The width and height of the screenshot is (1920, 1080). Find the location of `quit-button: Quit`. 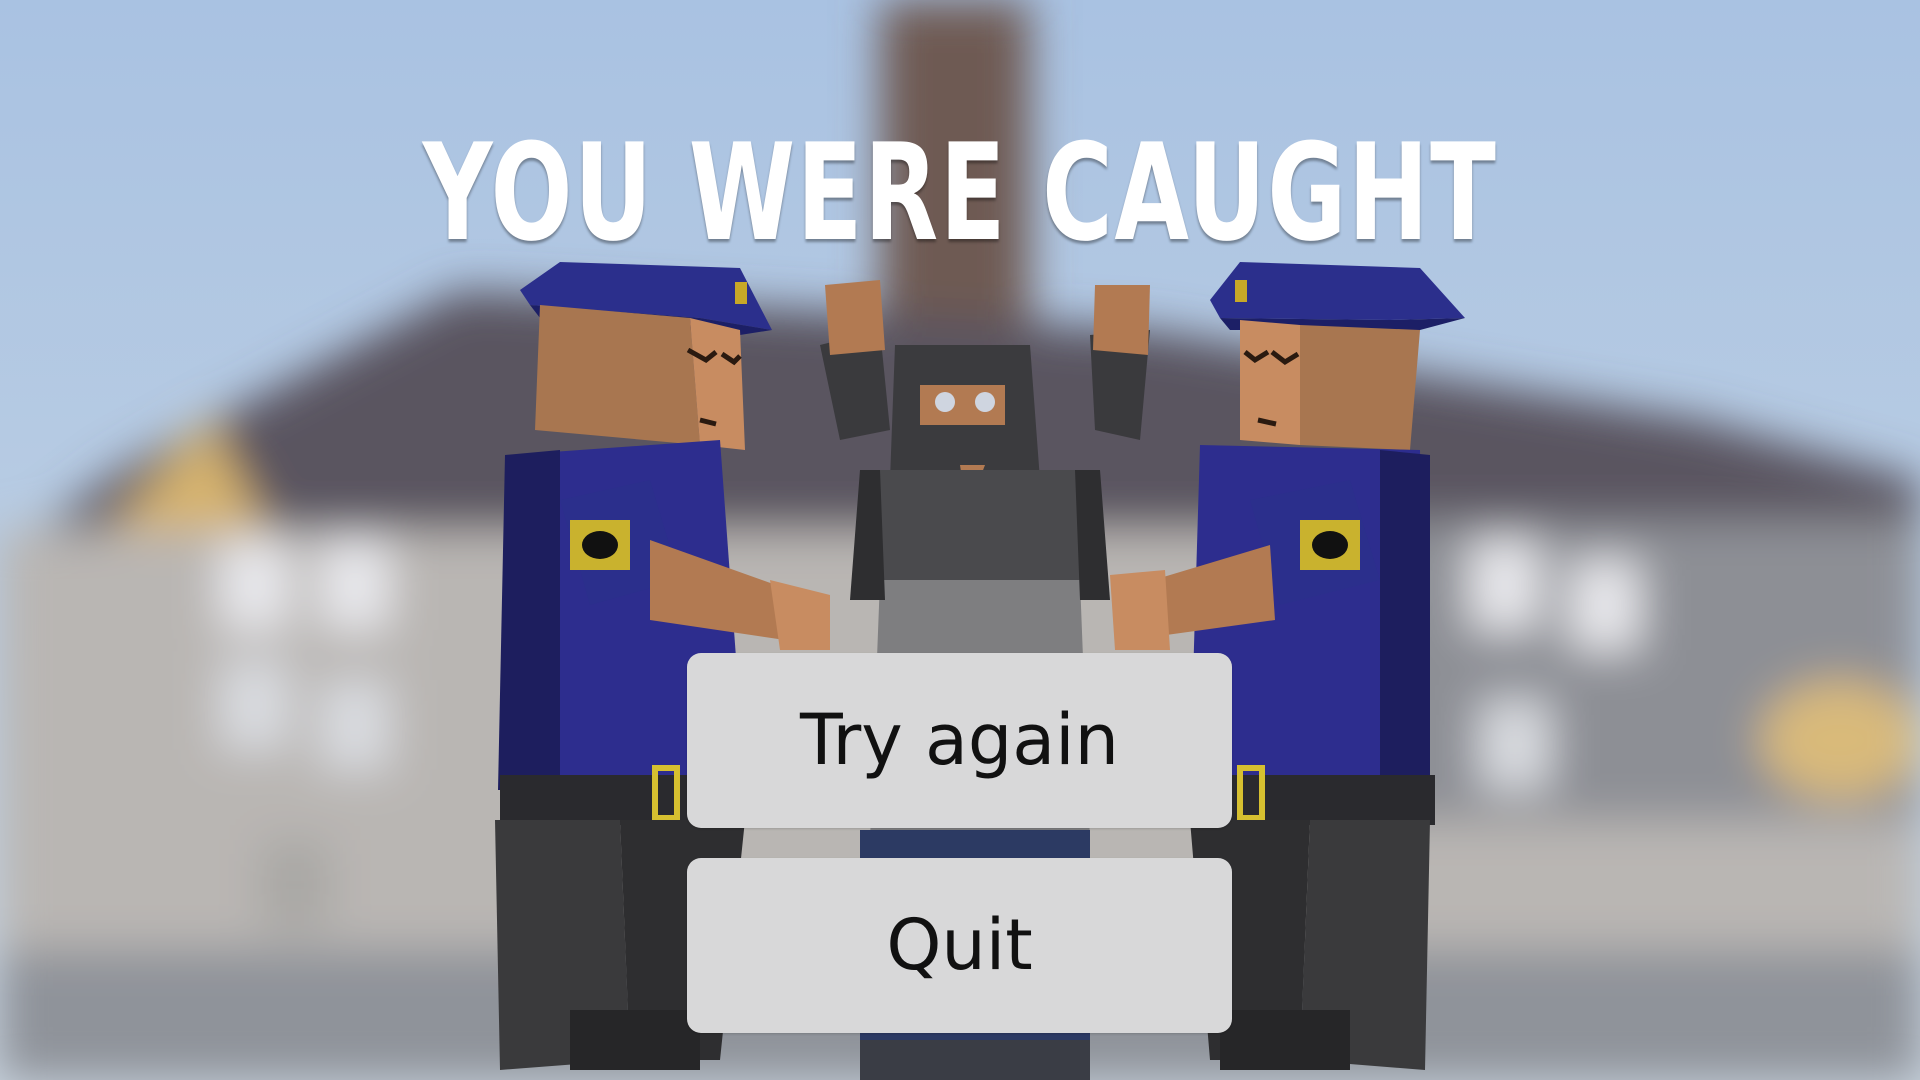

quit-button: Quit is located at coordinates (959, 945).